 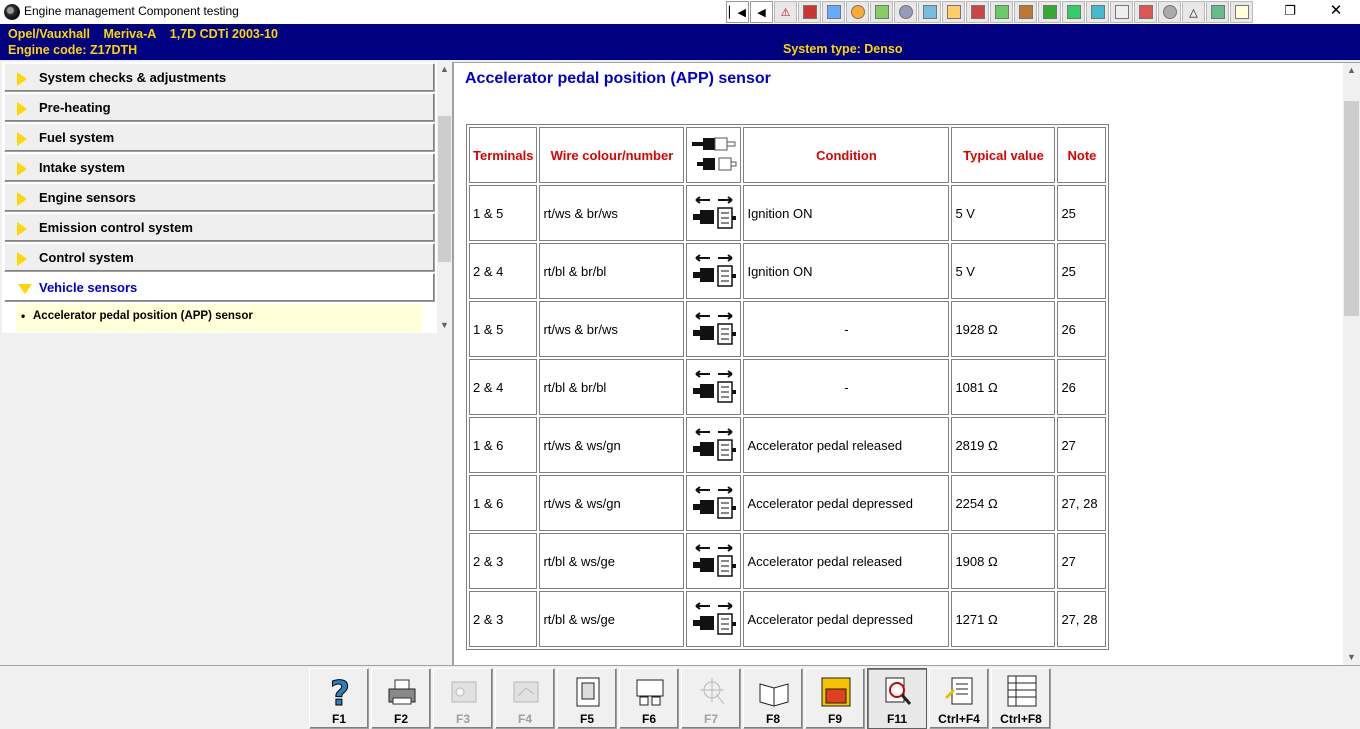 What do you see at coordinates (401, 698) in the screenshot?
I see `f2-print-button: F2` at bounding box center [401, 698].